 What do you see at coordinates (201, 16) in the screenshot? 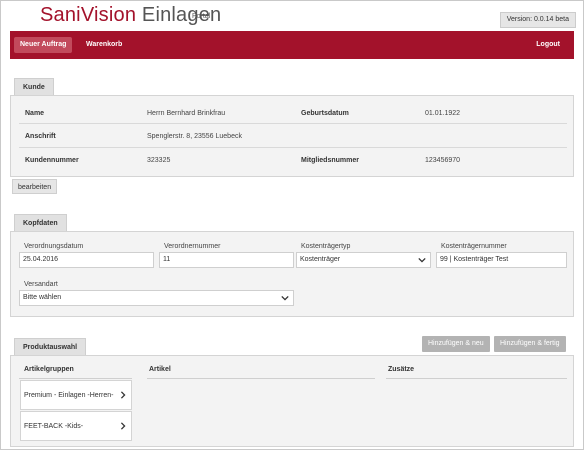
I see `brand-suffix: Portal` at bounding box center [201, 16].